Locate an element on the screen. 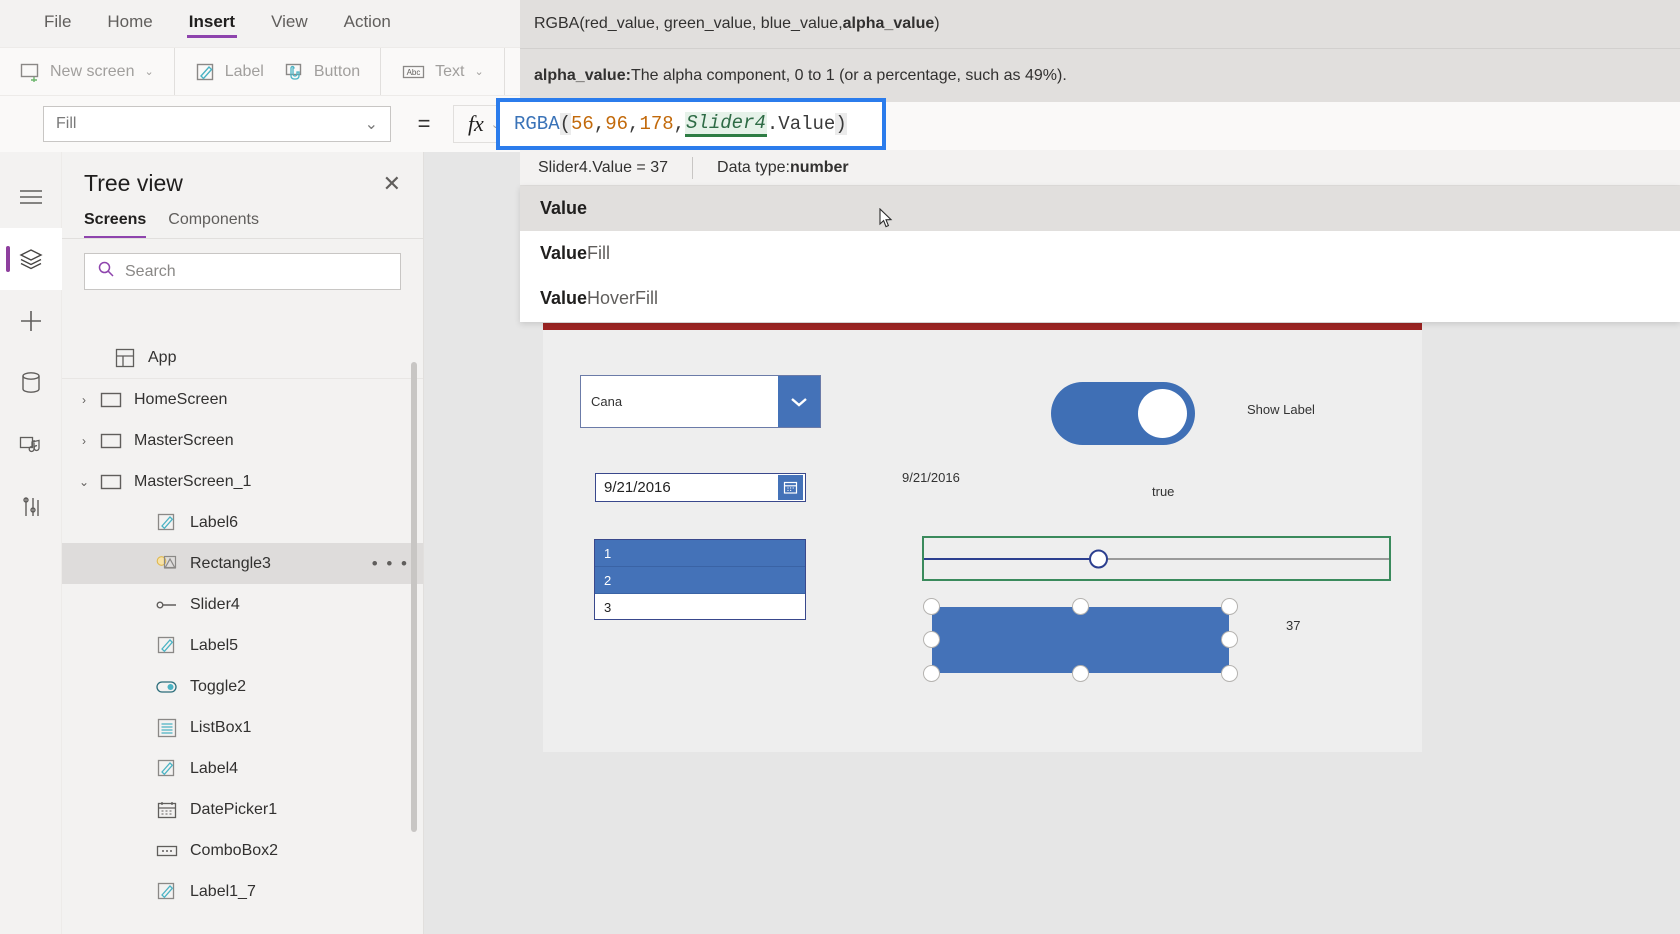 The height and width of the screenshot is (934, 1680). tree-node-listbox1: ListBox1 is located at coordinates (242, 727).